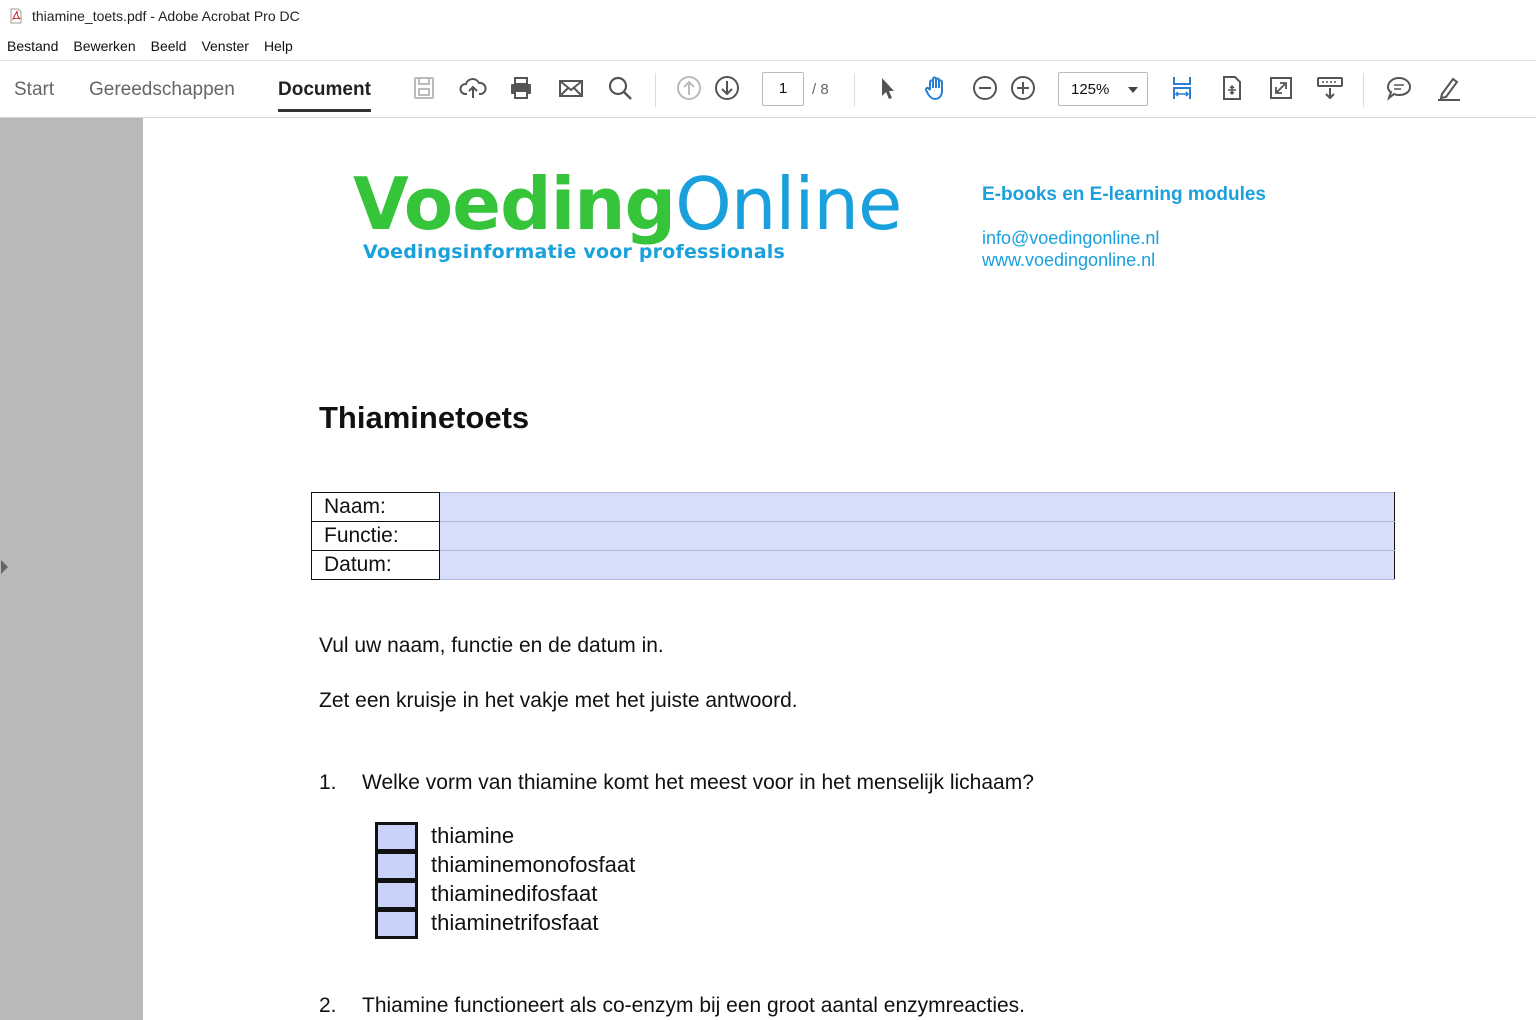 This screenshot has height=1020, width=1536. I want to click on zoom-select: 125%, so click(1103, 89).